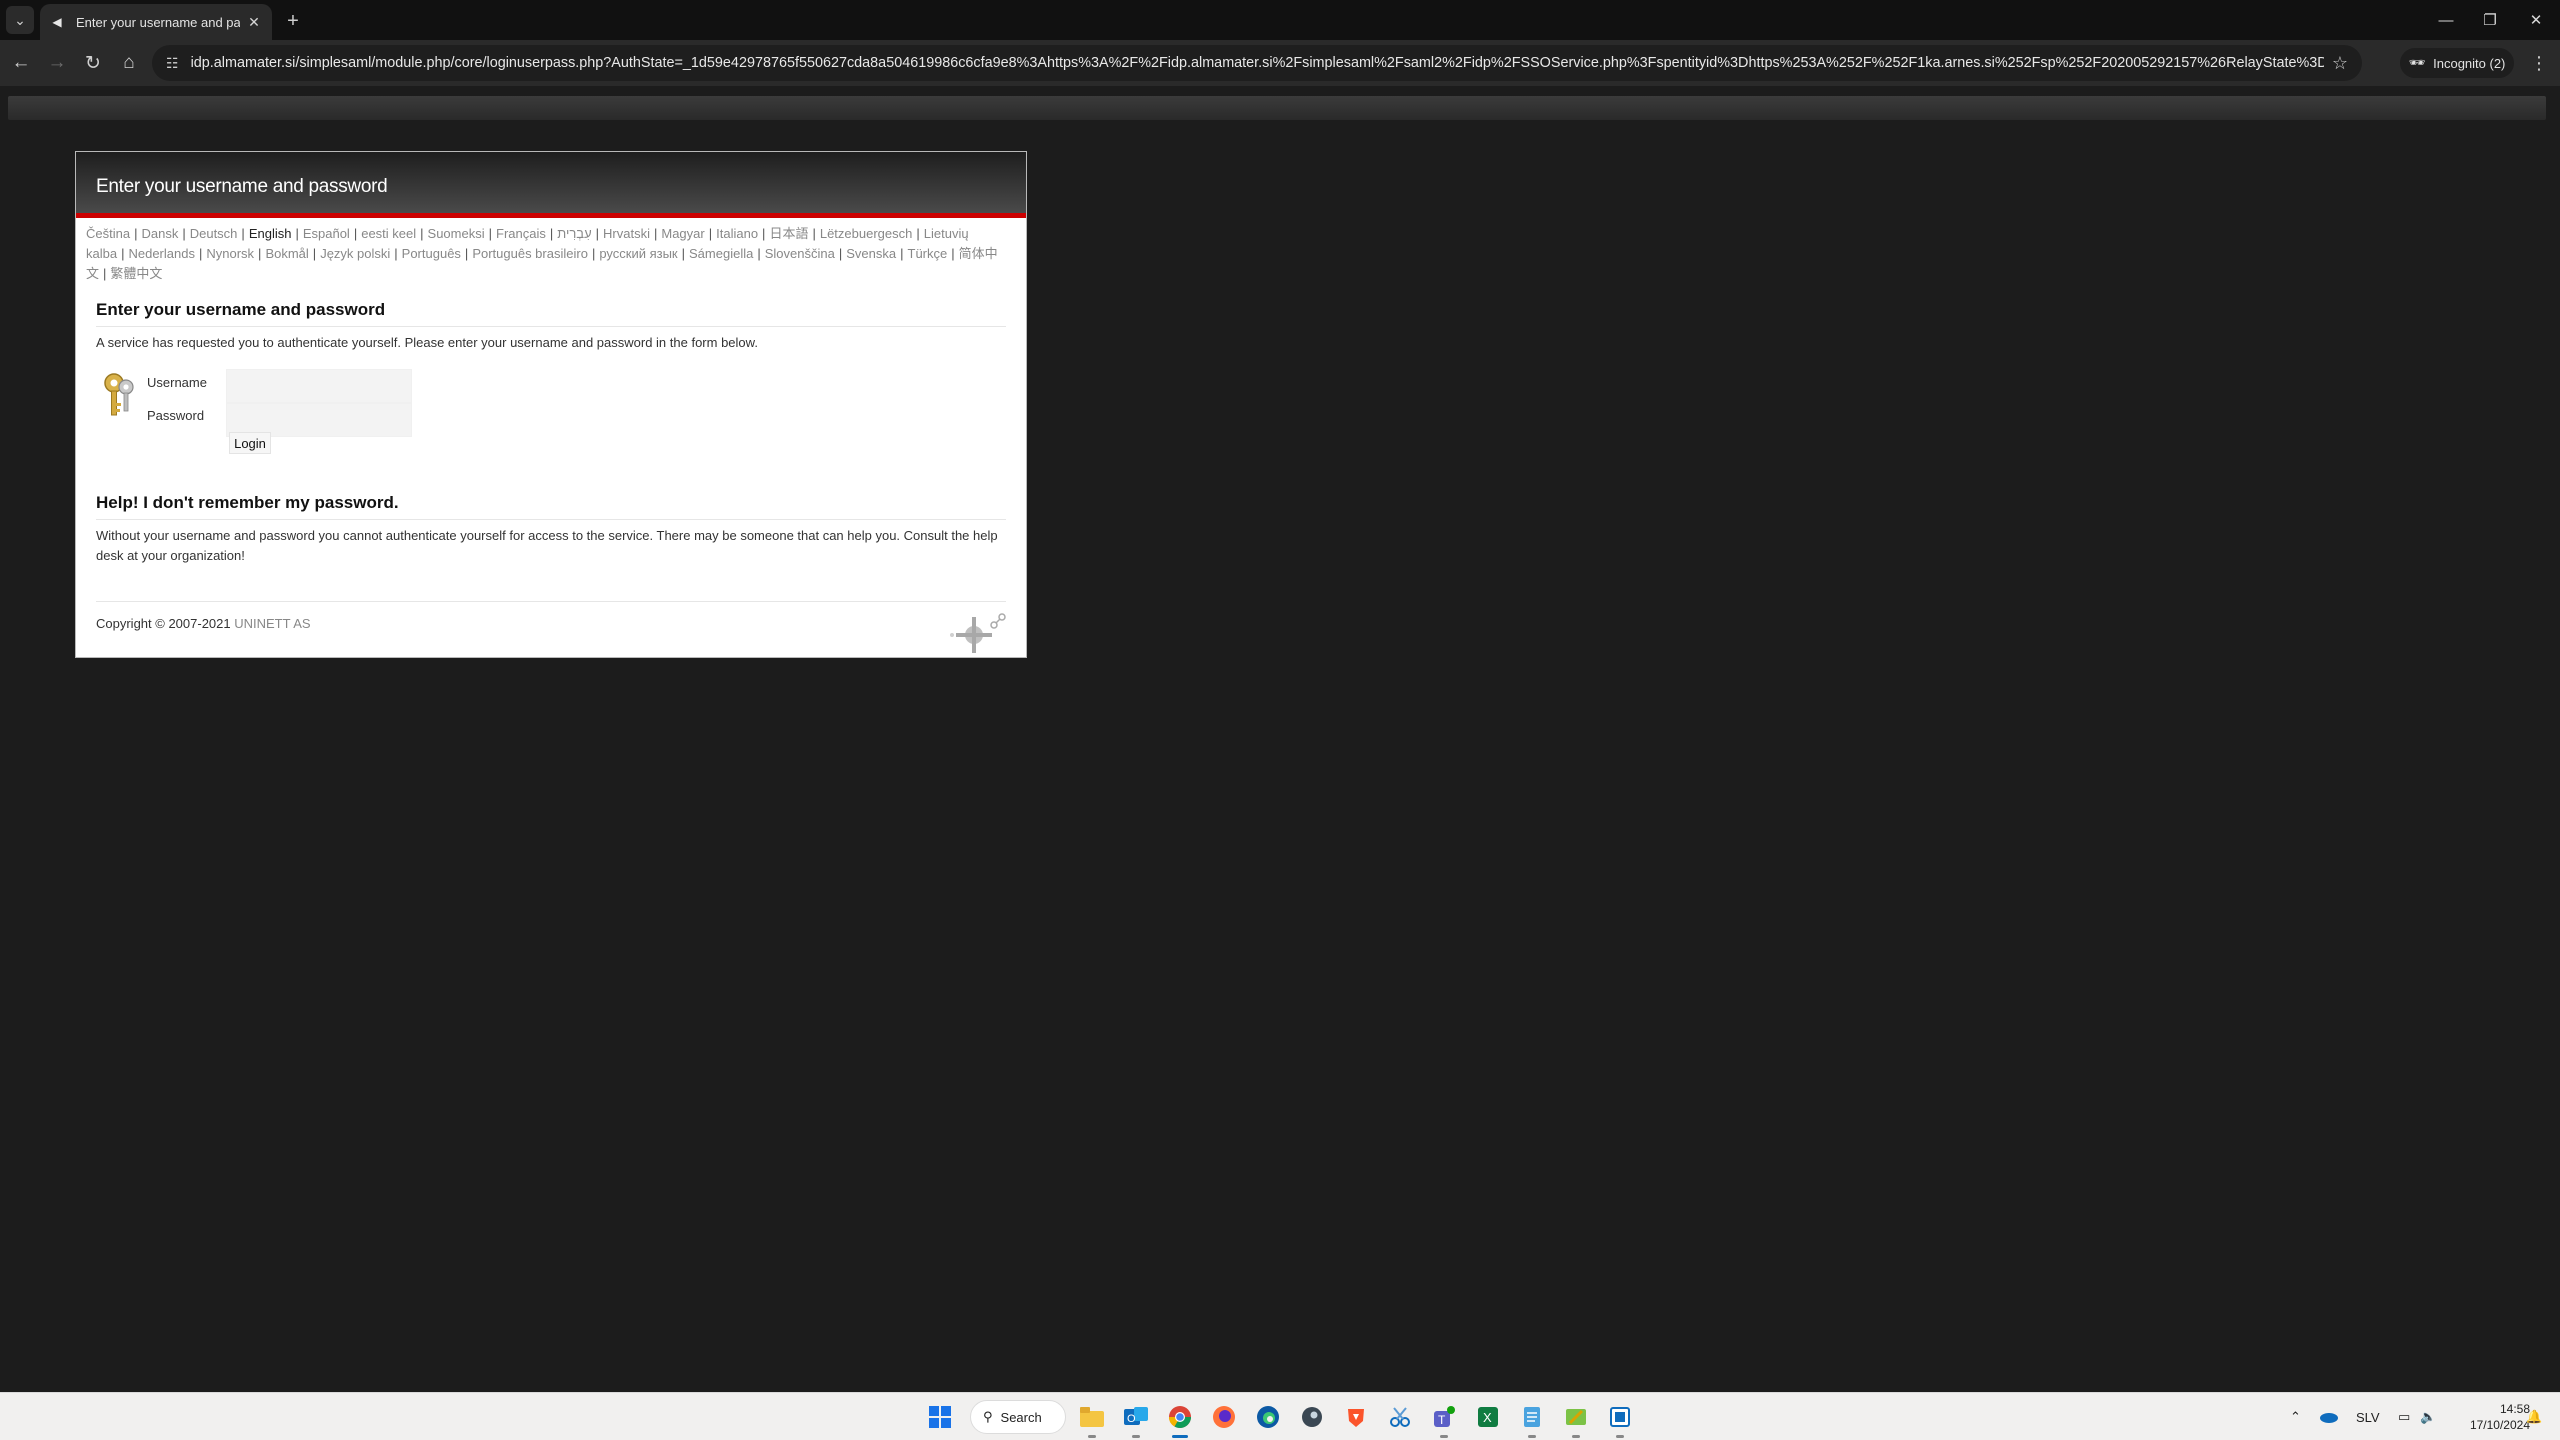  What do you see at coordinates (172, 63) in the screenshot?
I see `site-info-icon: ☷` at bounding box center [172, 63].